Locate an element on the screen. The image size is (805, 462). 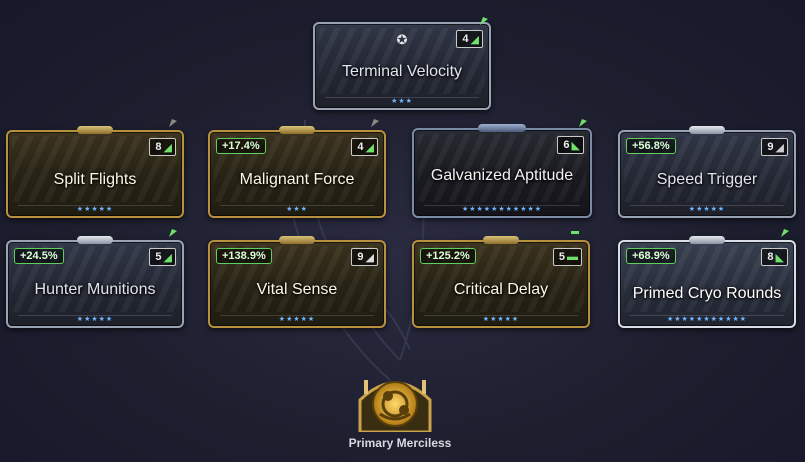
mod-card-terminal-velocity: ✪ 4 ◢ Terminal Velocity ★★★ is located at coordinates (402, 63).